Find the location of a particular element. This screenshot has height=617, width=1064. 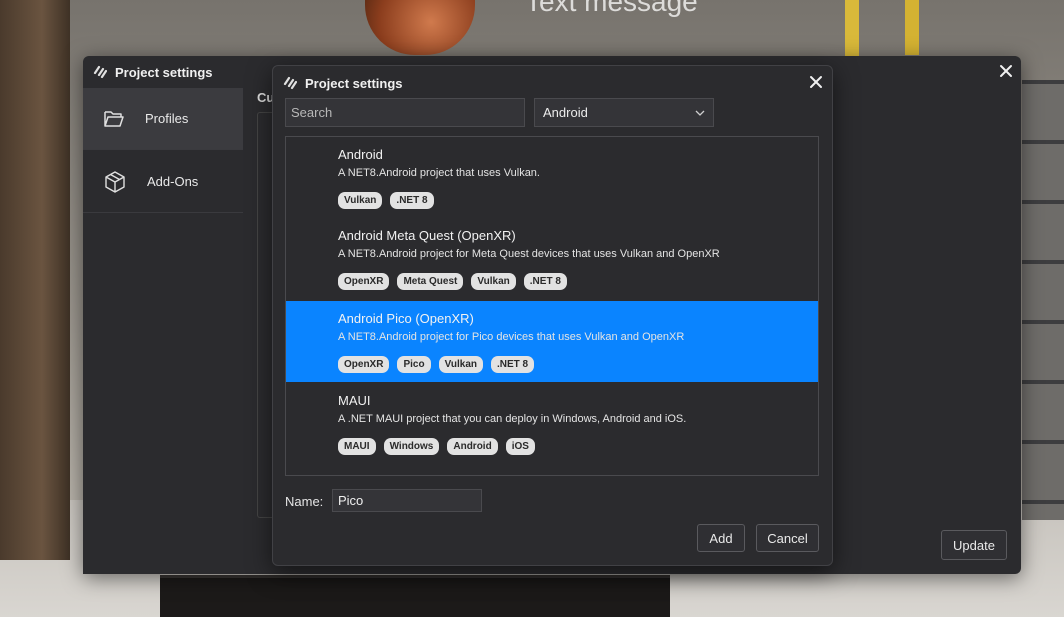

platform-select: Android is located at coordinates (624, 112).